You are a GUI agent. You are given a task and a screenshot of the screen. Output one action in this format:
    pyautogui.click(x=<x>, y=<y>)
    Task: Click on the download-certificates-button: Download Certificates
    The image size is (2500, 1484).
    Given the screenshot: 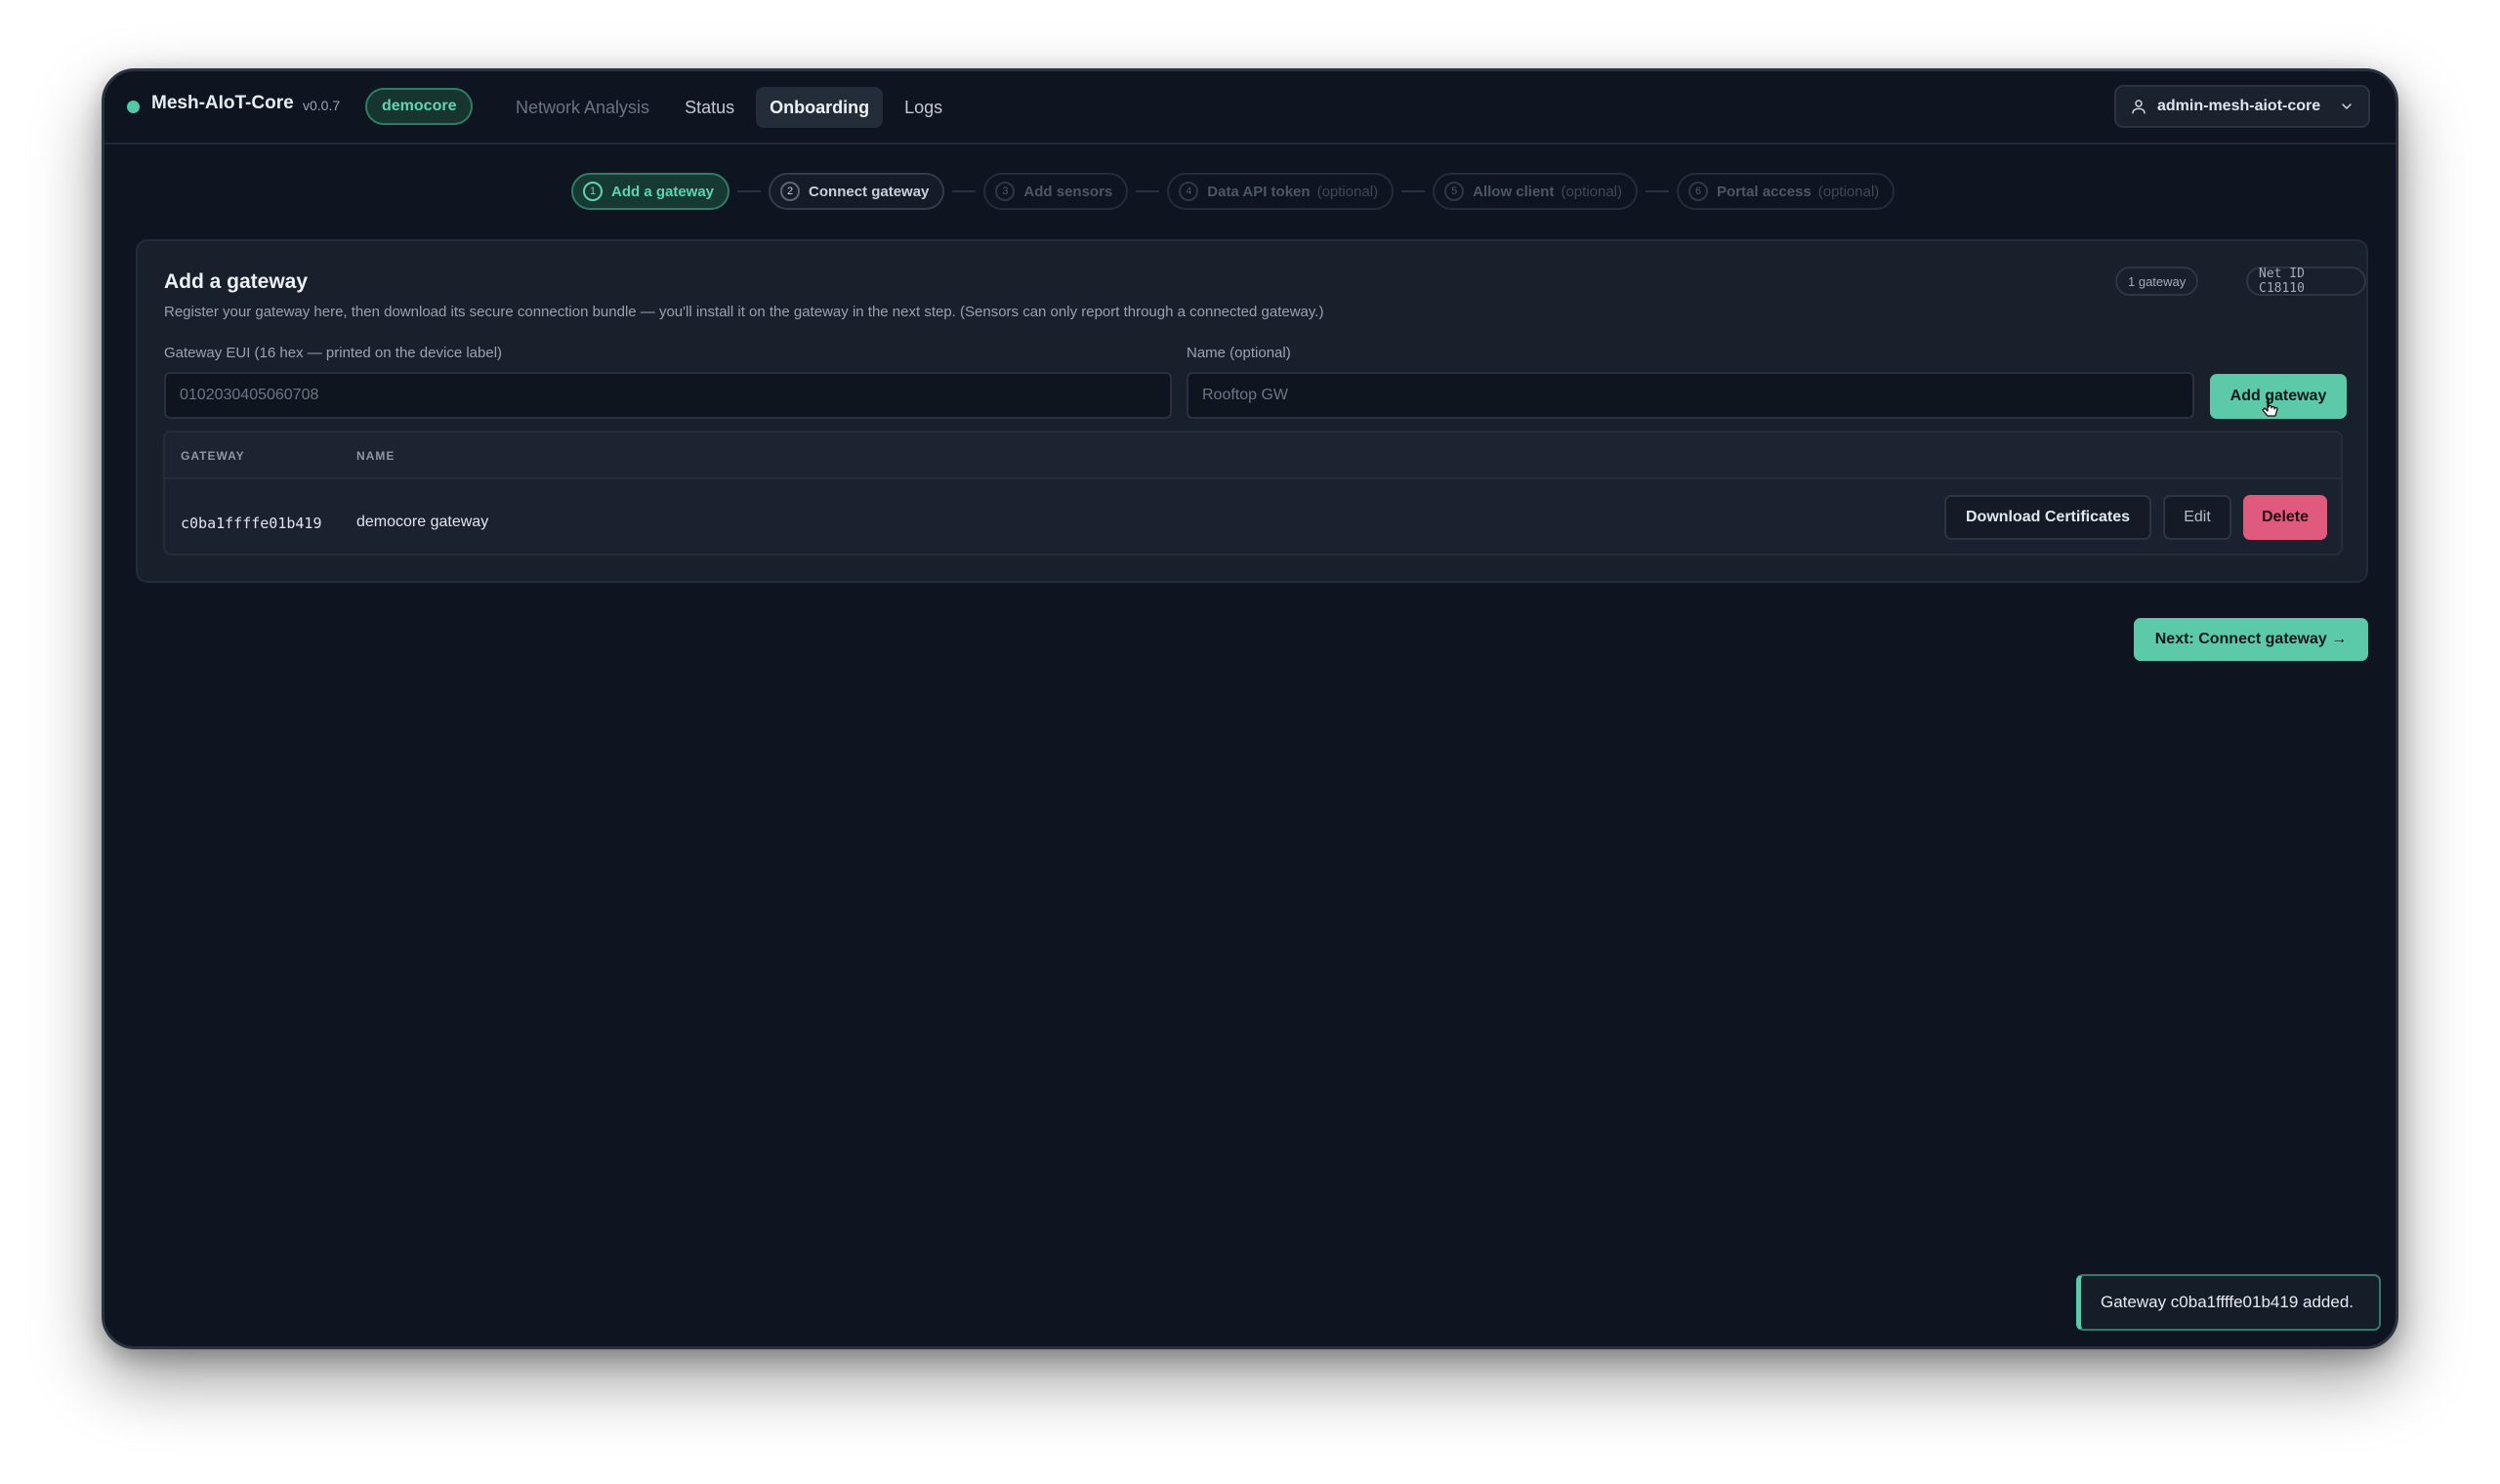 What is the action you would take?
    pyautogui.click(x=2047, y=518)
    